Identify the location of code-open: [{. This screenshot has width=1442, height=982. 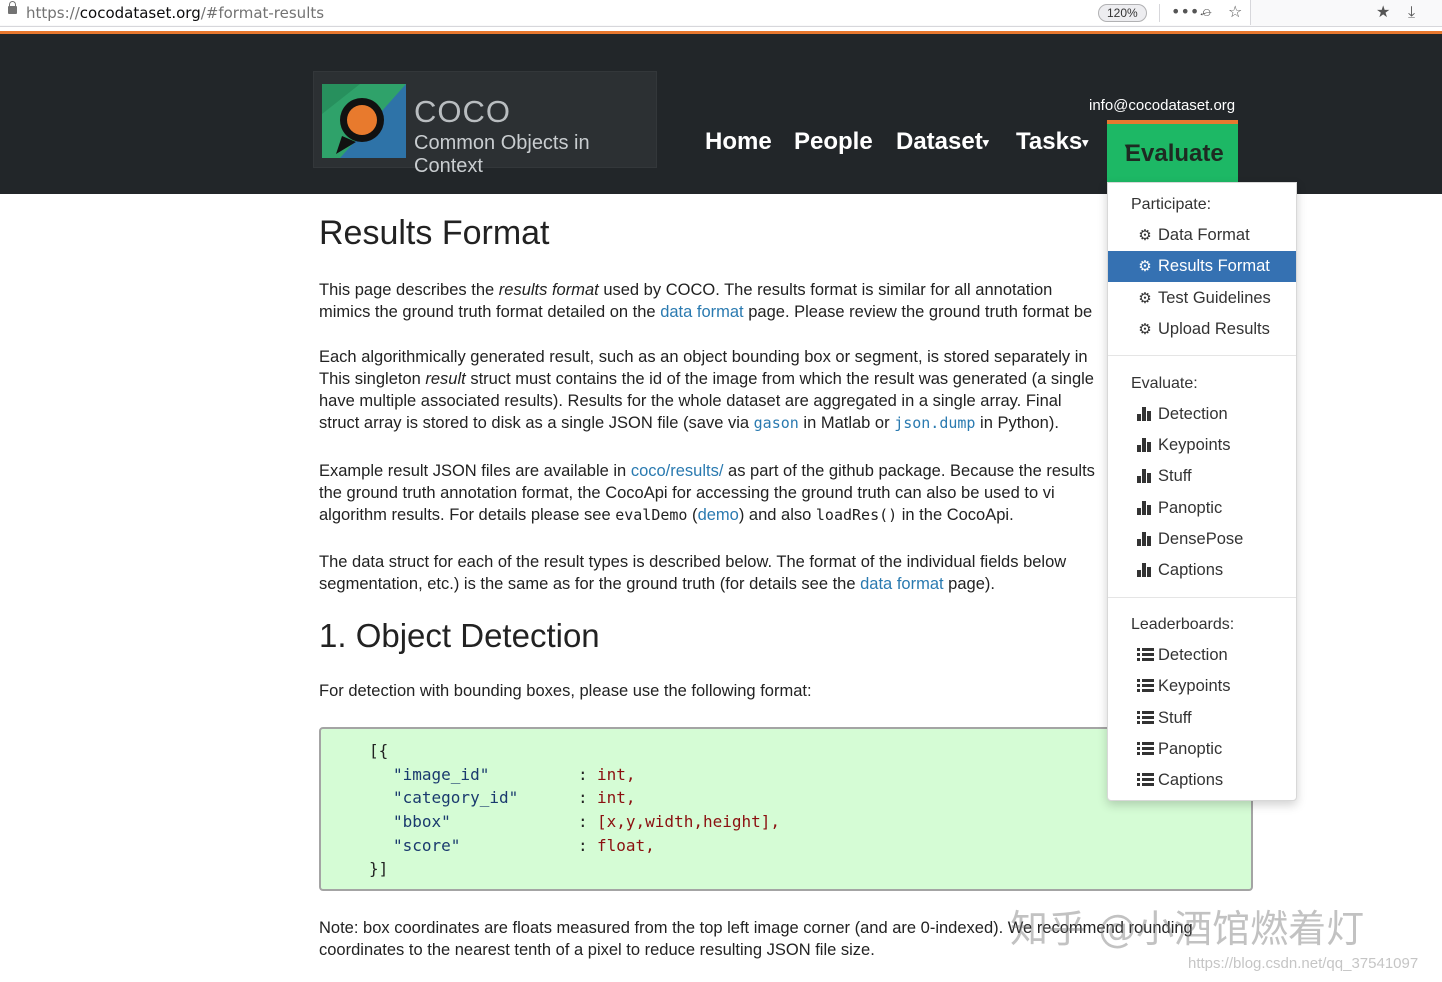
(379, 750).